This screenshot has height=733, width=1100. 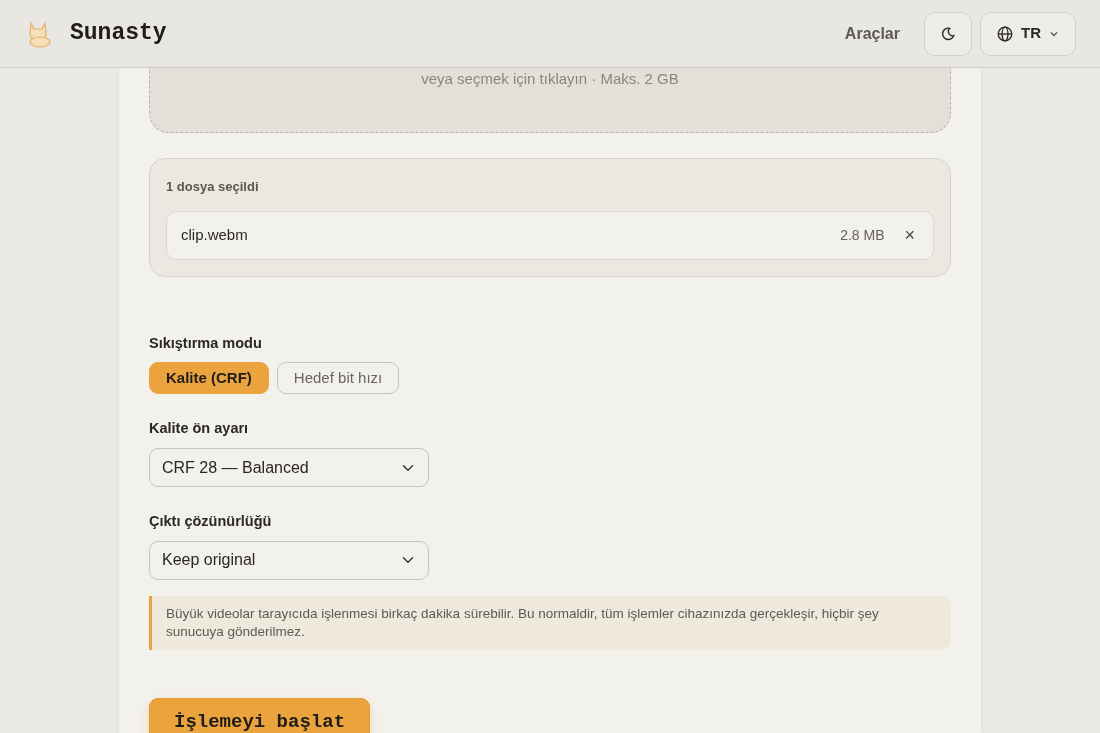 I want to click on file-size: 2.8 MB, so click(x=862, y=235).